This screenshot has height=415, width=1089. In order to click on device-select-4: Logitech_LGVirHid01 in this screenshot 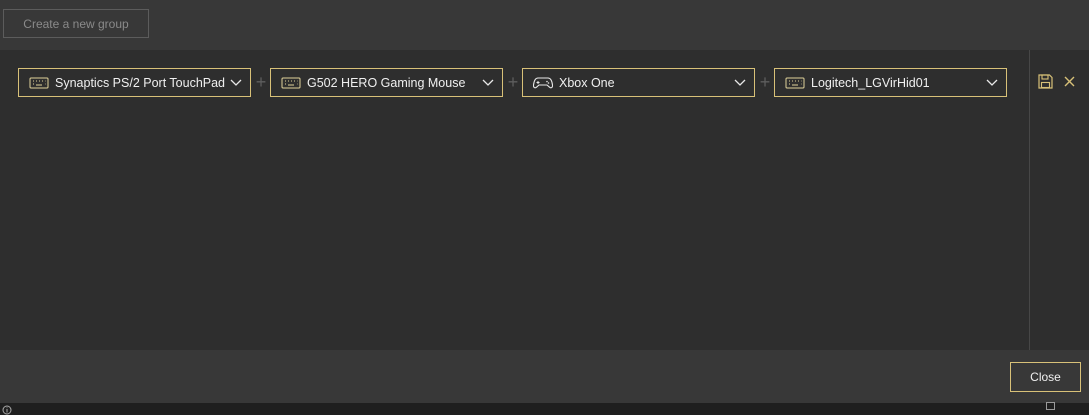, I will do `click(890, 82)`.